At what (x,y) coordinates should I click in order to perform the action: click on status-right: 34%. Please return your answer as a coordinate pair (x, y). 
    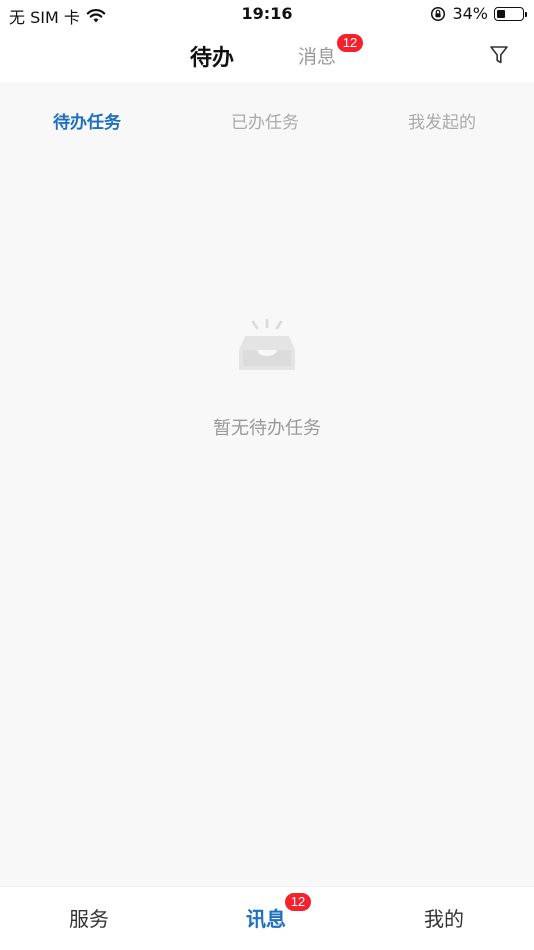
    Looking at the image, I should click on (478, 13).